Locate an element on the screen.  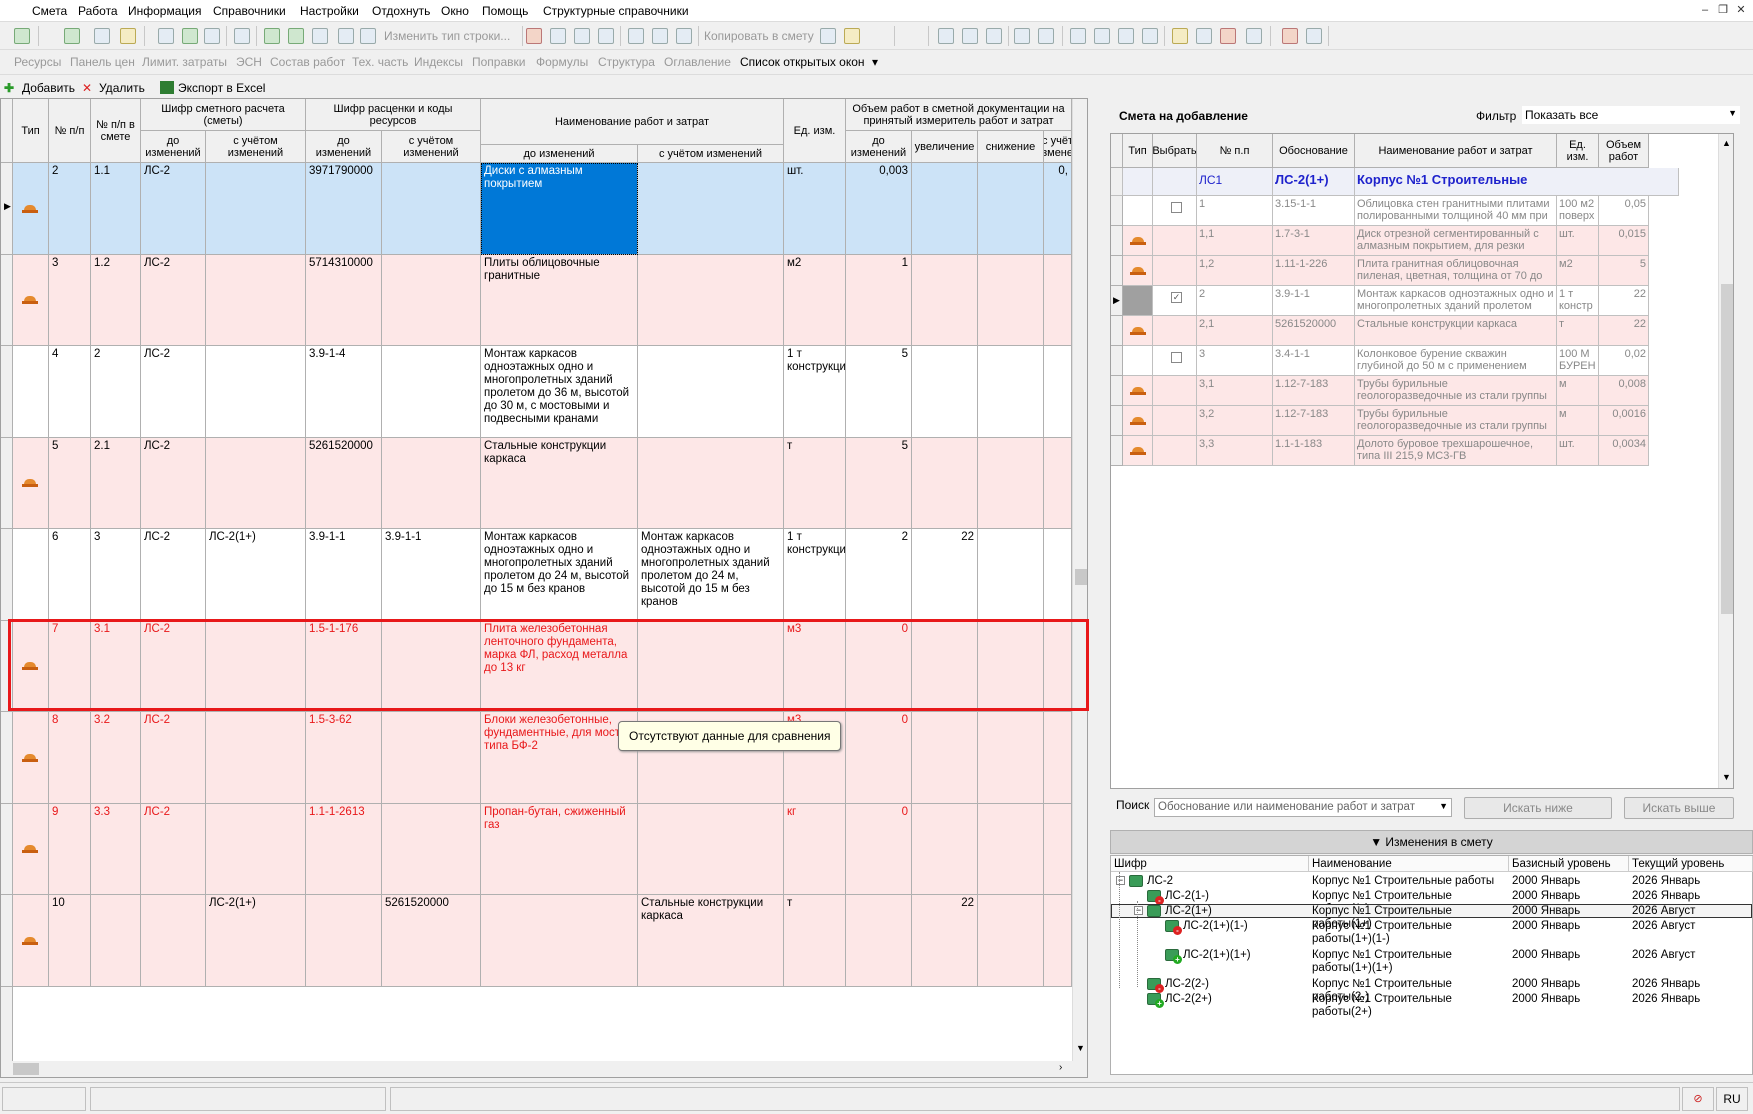
book-icon is located at coordinates (946, 36).